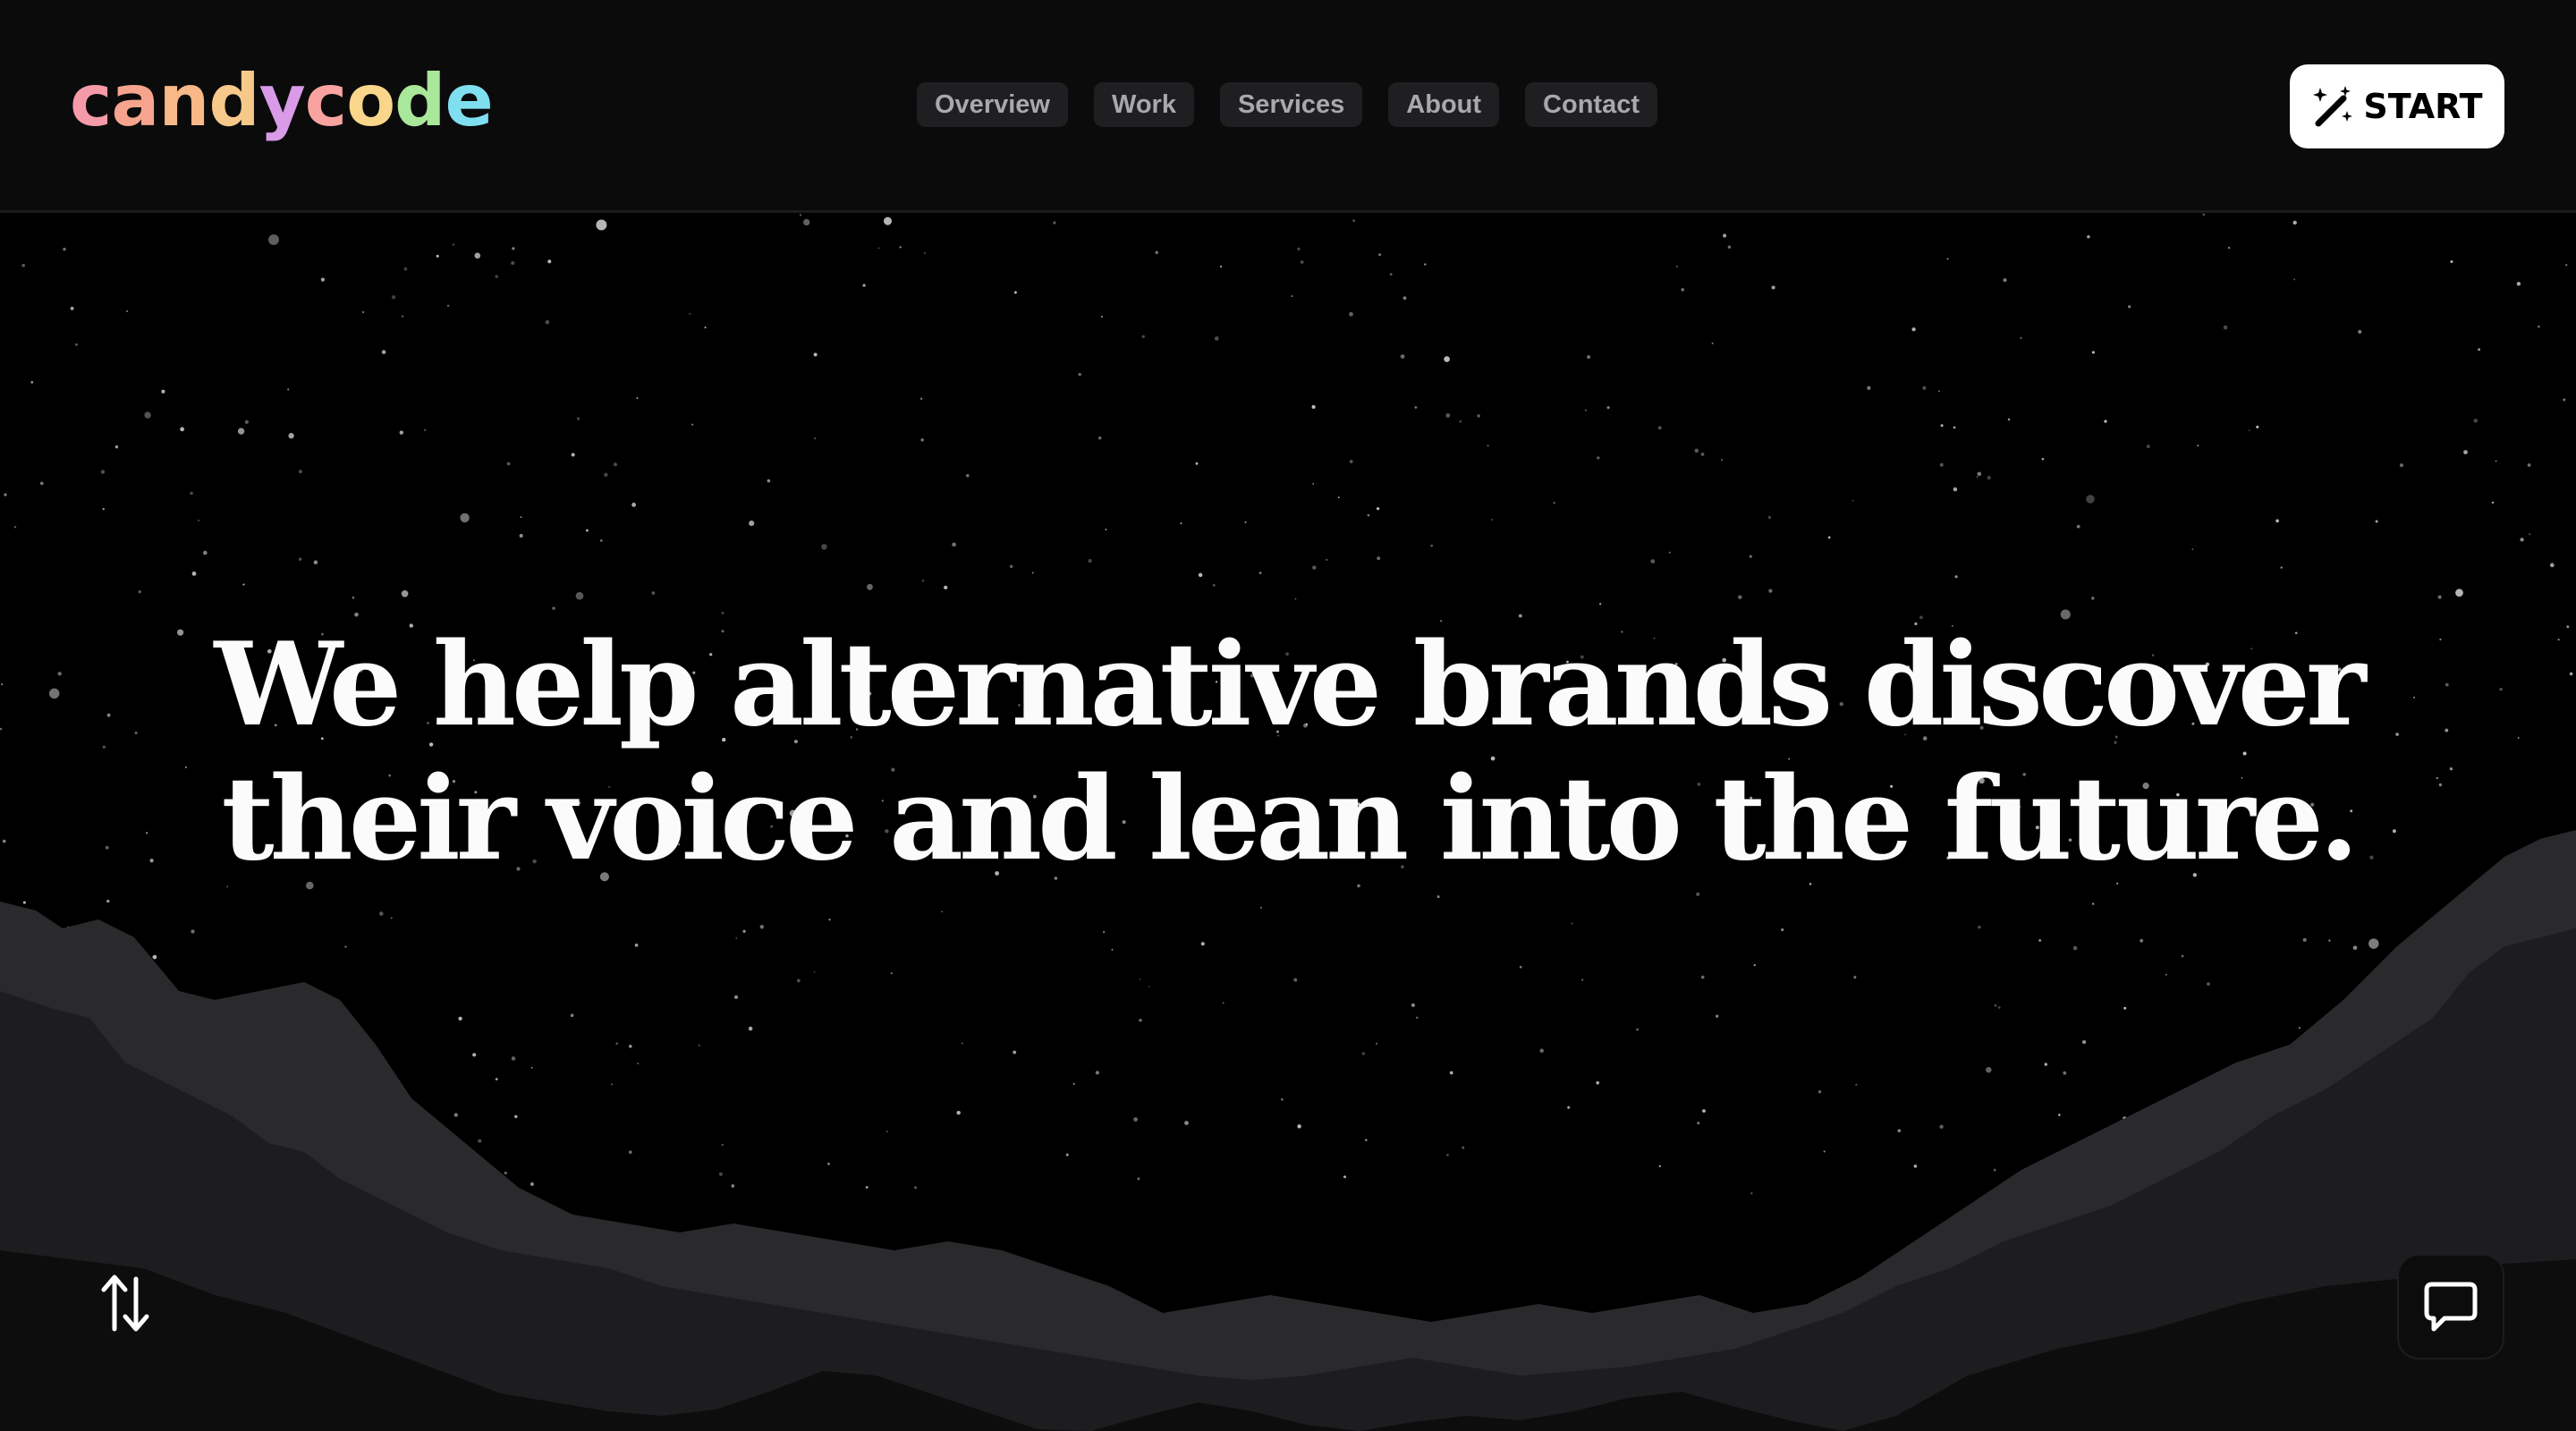  What do you see at coordinates (1444, 104) in the screenshot?
I see `nav-about: About` at bounding box center [1444, 104].